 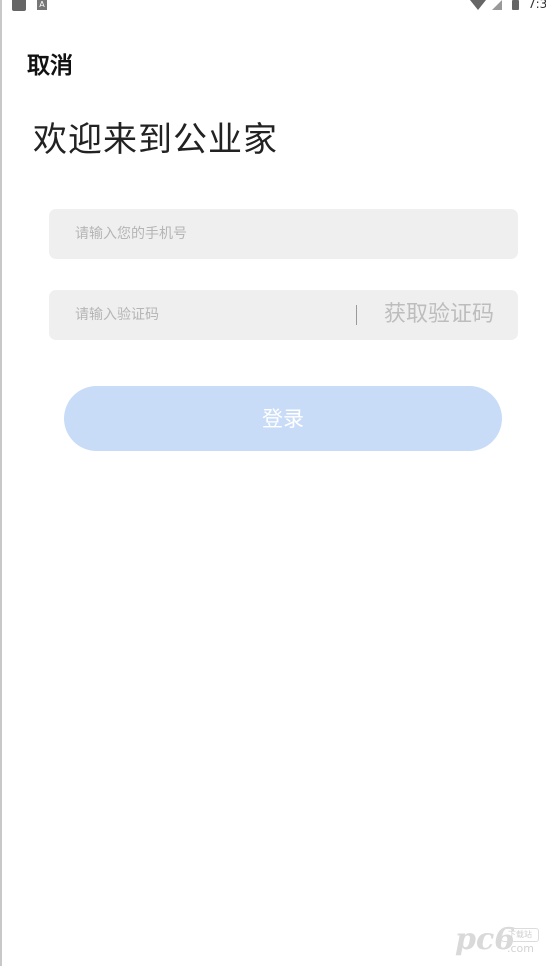 I want to click on signal-icon, so click(x=497, y=5).